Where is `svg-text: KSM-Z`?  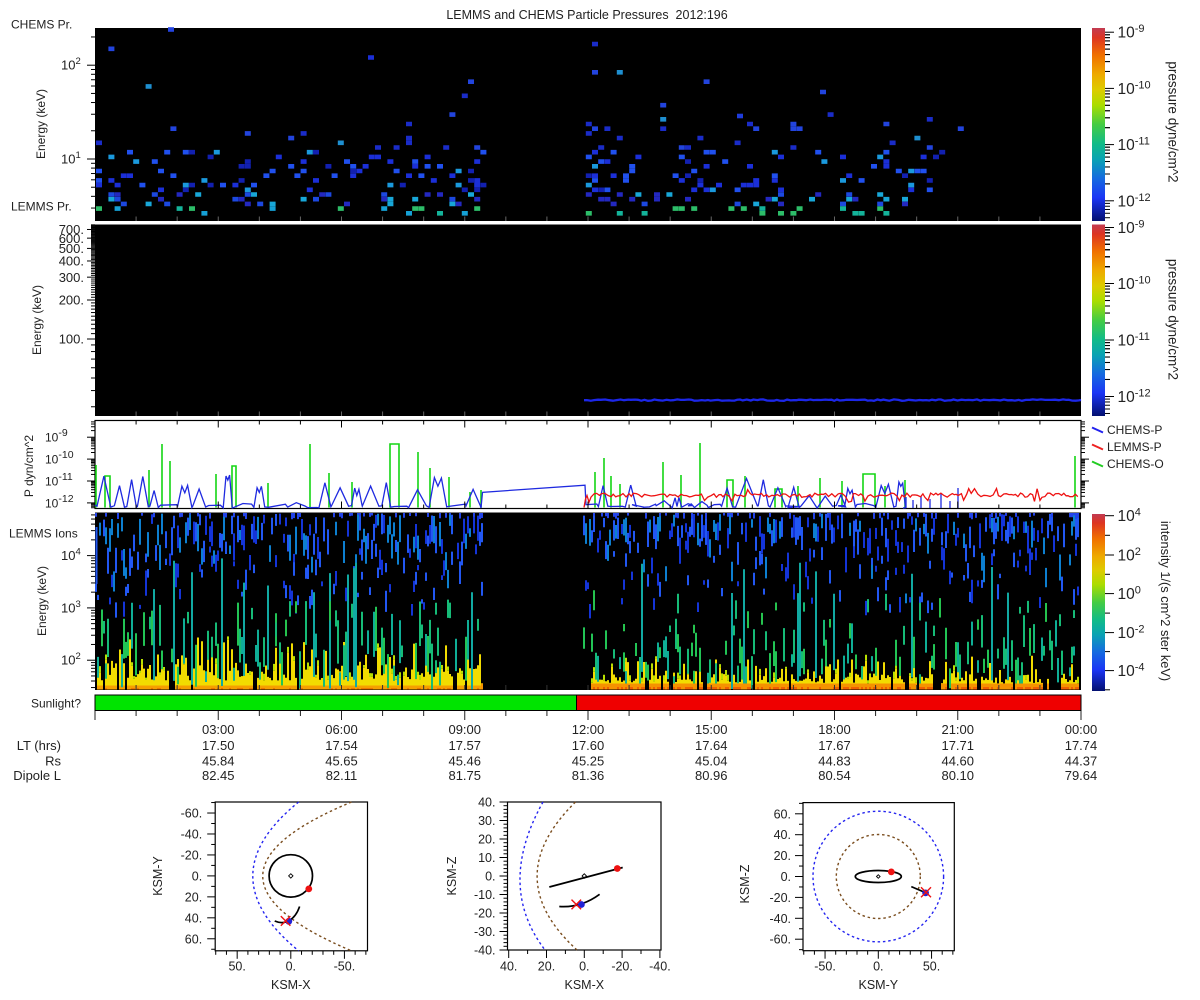 svg-text: KSM-Z is located at coordinates (745, 883).